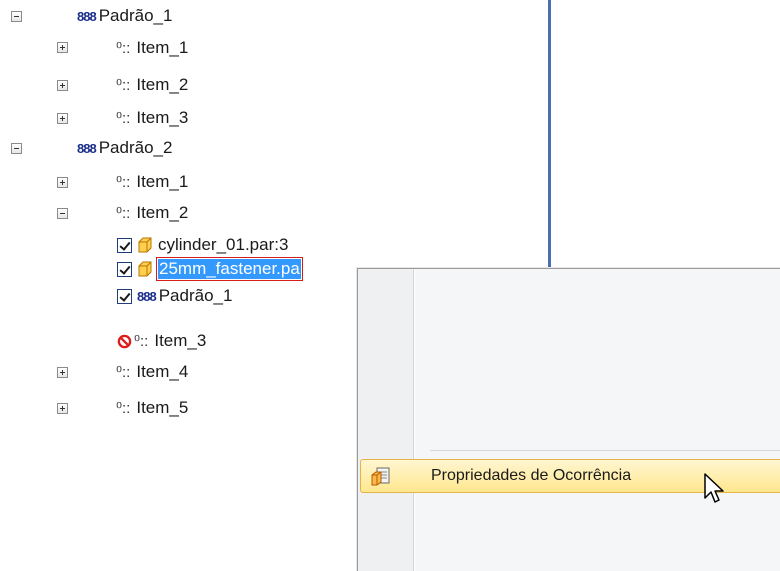 The width and height of the screenshot is (780, 571). I want to click on tree-node-part-selected: 25mm_fastener.pa, so click(210, 269).